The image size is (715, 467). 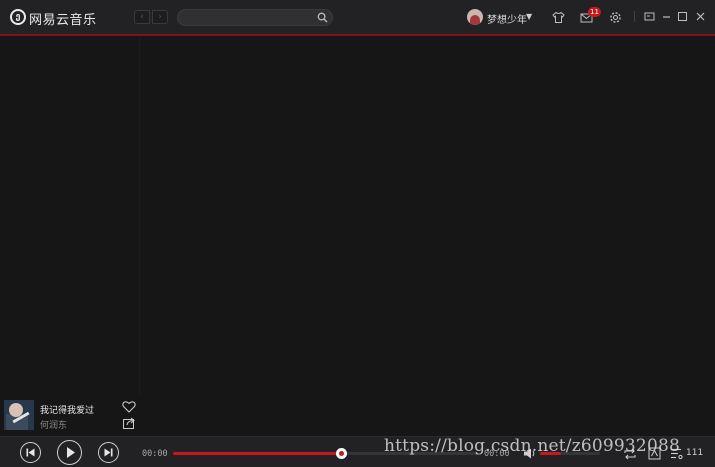 What do you see at coordinates (634, 16) in the screenshot?
I see `title-bar-separator` at bounding box center [634, 16].